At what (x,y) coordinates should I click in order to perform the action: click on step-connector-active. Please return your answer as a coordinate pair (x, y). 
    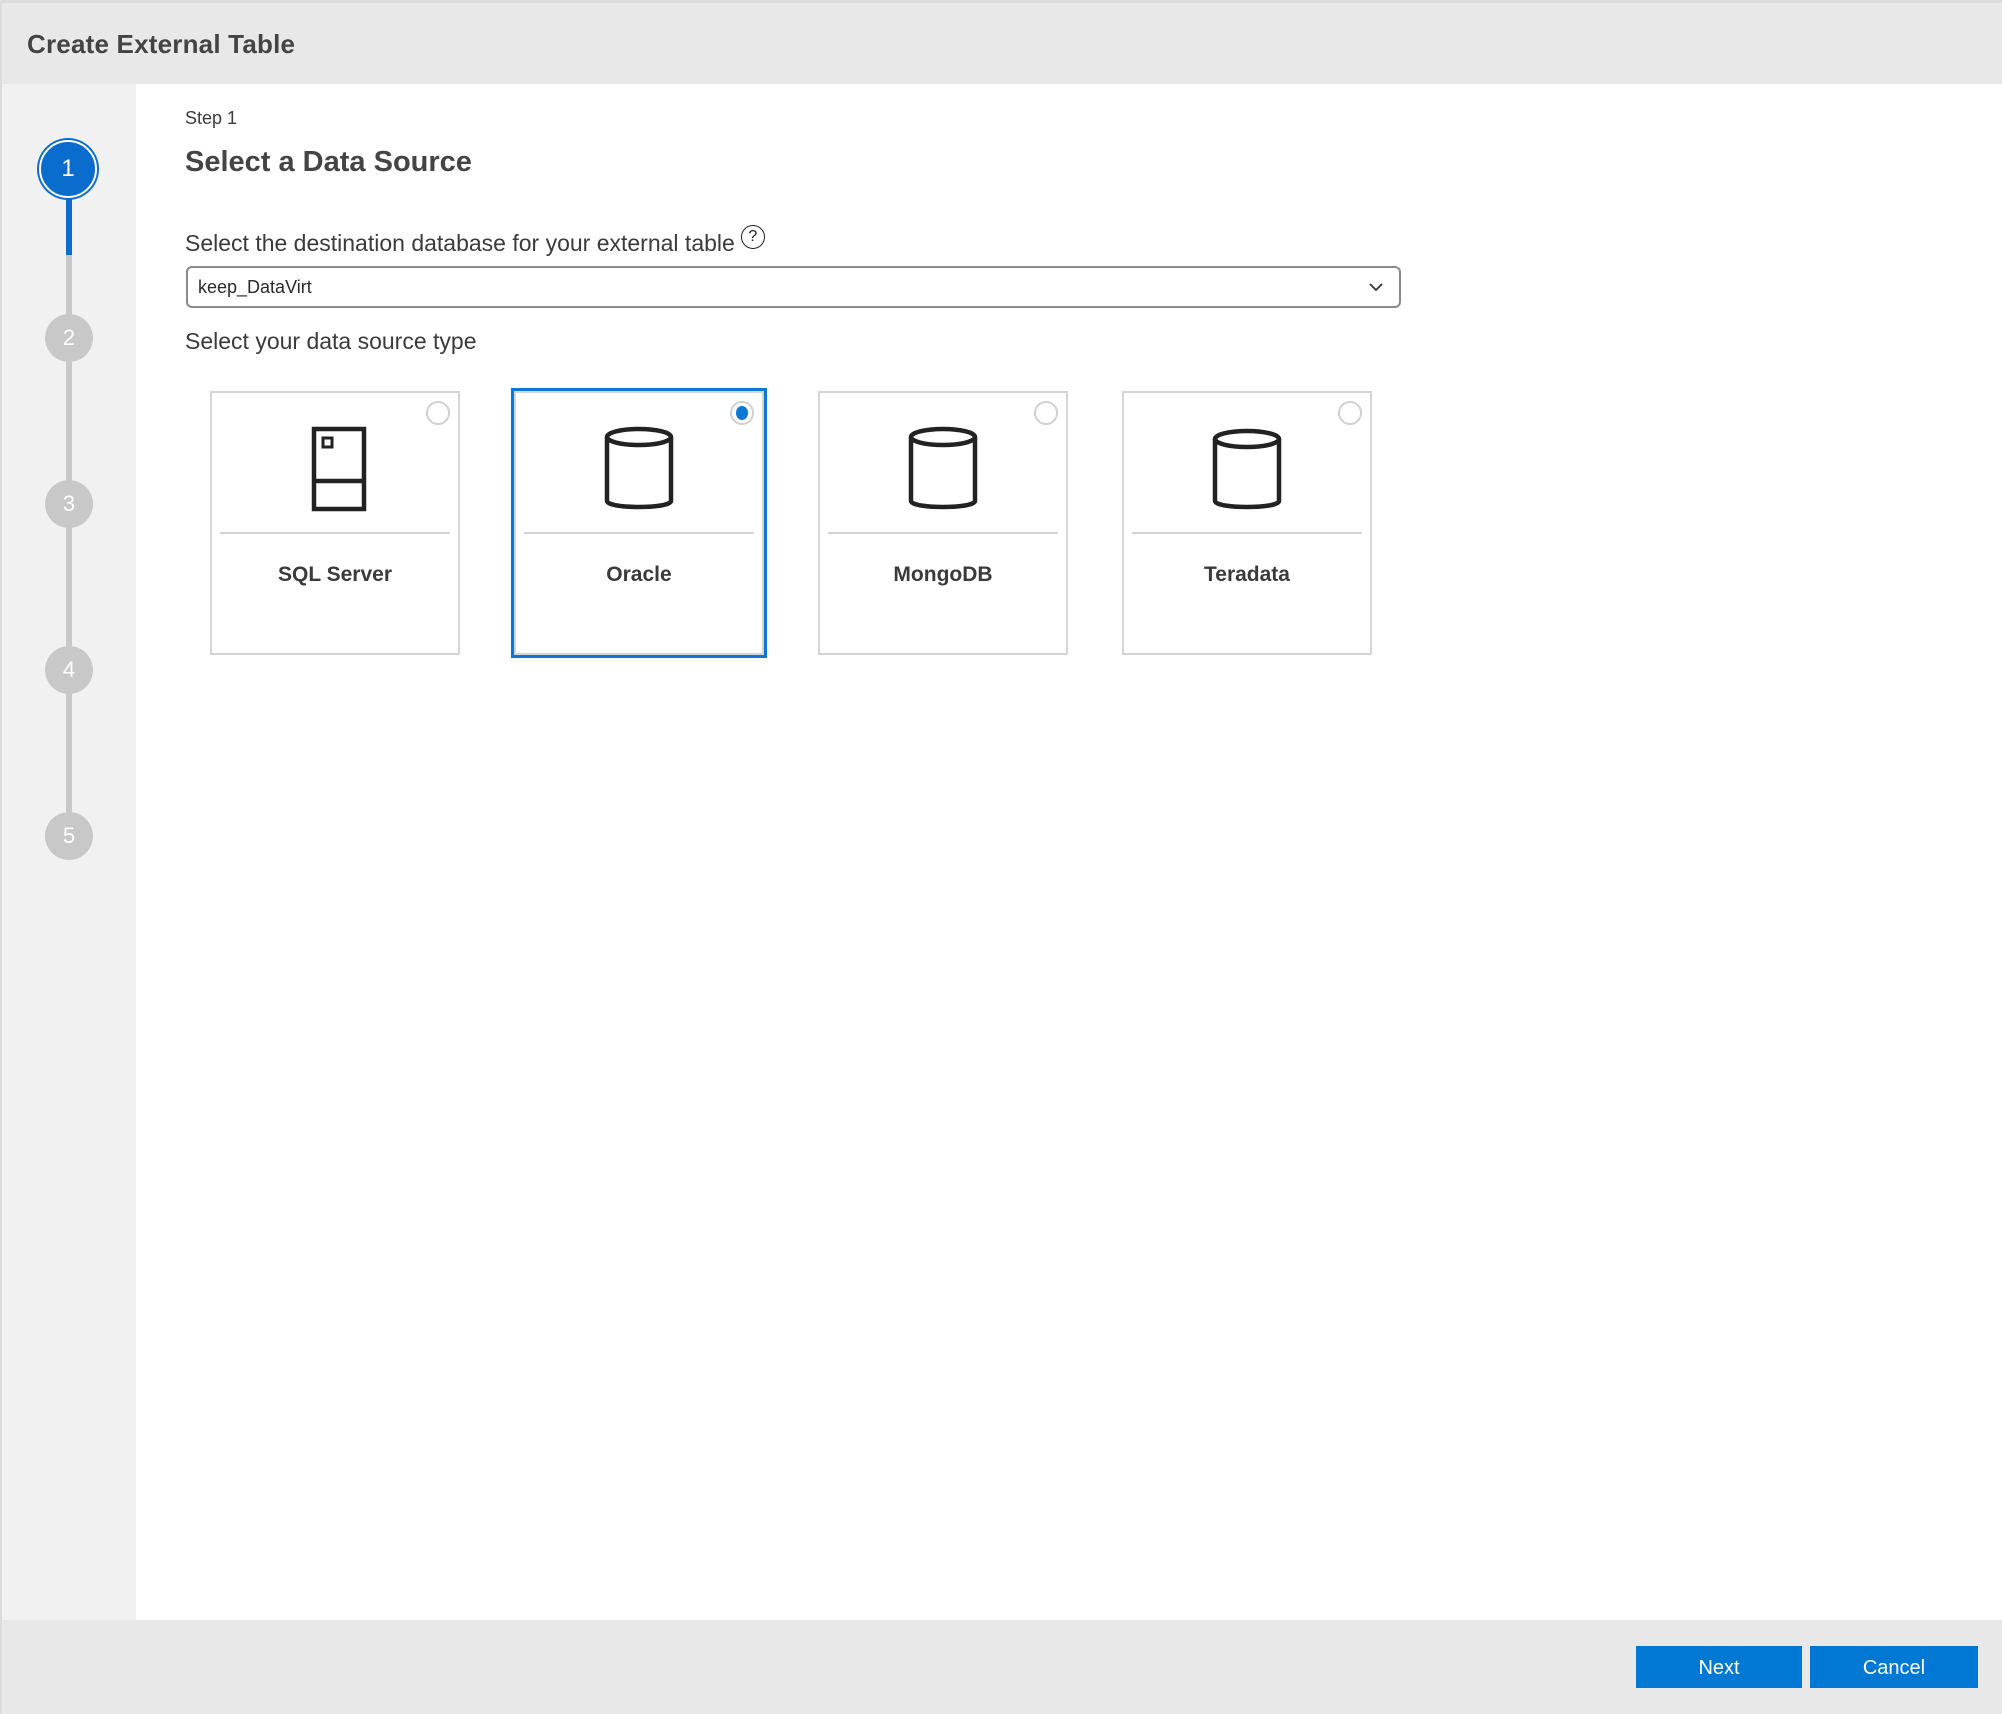
    Looking at the image, I should click on (69, 221).